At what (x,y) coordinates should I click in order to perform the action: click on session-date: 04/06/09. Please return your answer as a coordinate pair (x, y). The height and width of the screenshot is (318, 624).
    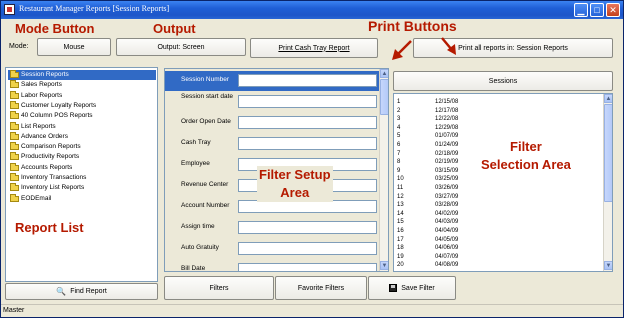
    Looking at the image, I should click on (447, 248).